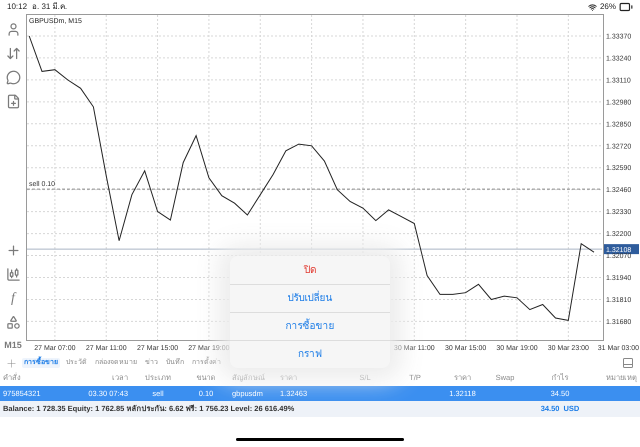 The height and width of the screenshot is (447, 640). I want to click on date: อ. 31 มี.ค., so click(50, 7).